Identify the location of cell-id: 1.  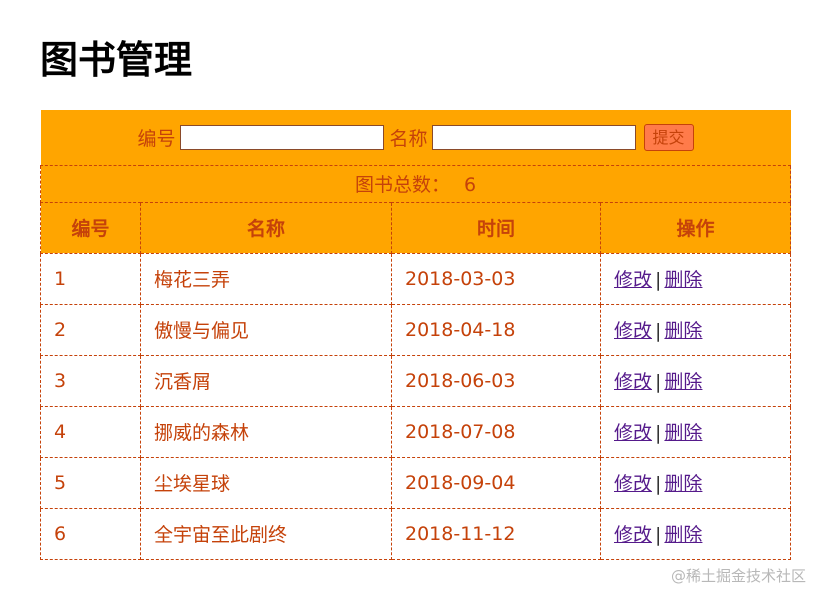
(90, 278).